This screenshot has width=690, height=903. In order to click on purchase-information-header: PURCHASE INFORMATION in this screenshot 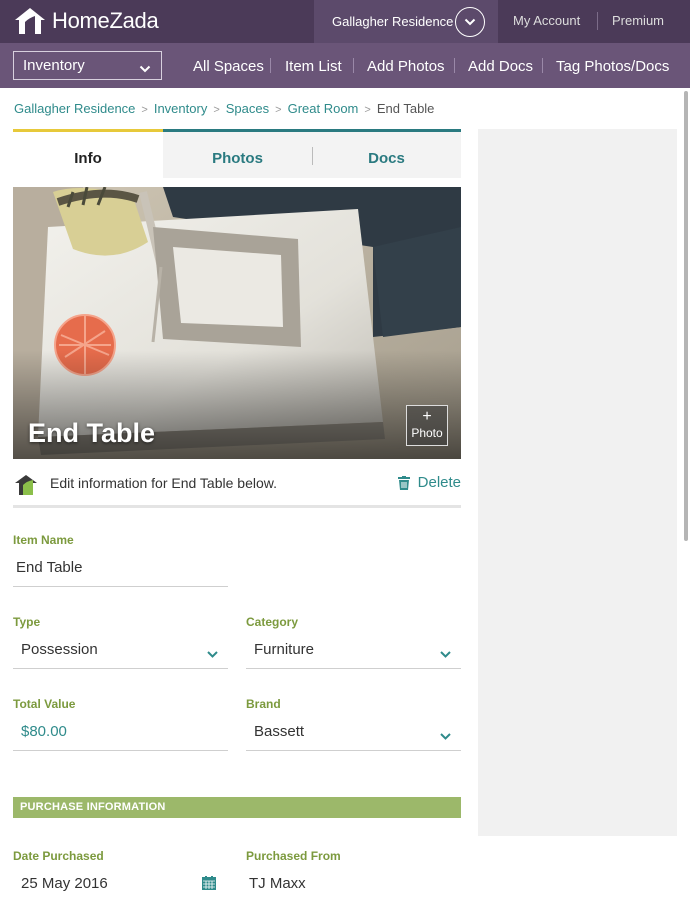, I will do `click(237, 807)`.